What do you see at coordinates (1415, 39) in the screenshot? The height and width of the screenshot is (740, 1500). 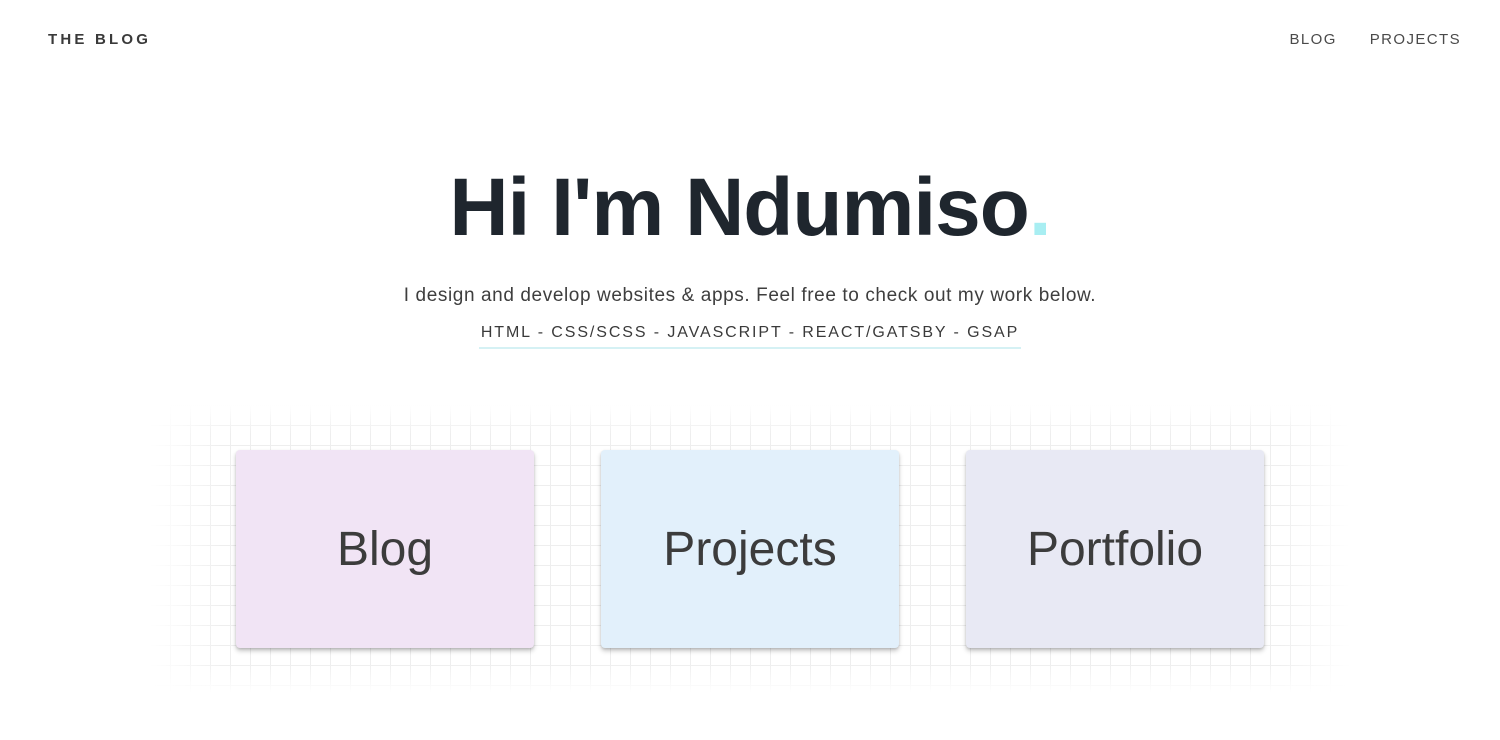 I see `nav-link-projects: PROJECTS` at bounding box center [1415, 39].